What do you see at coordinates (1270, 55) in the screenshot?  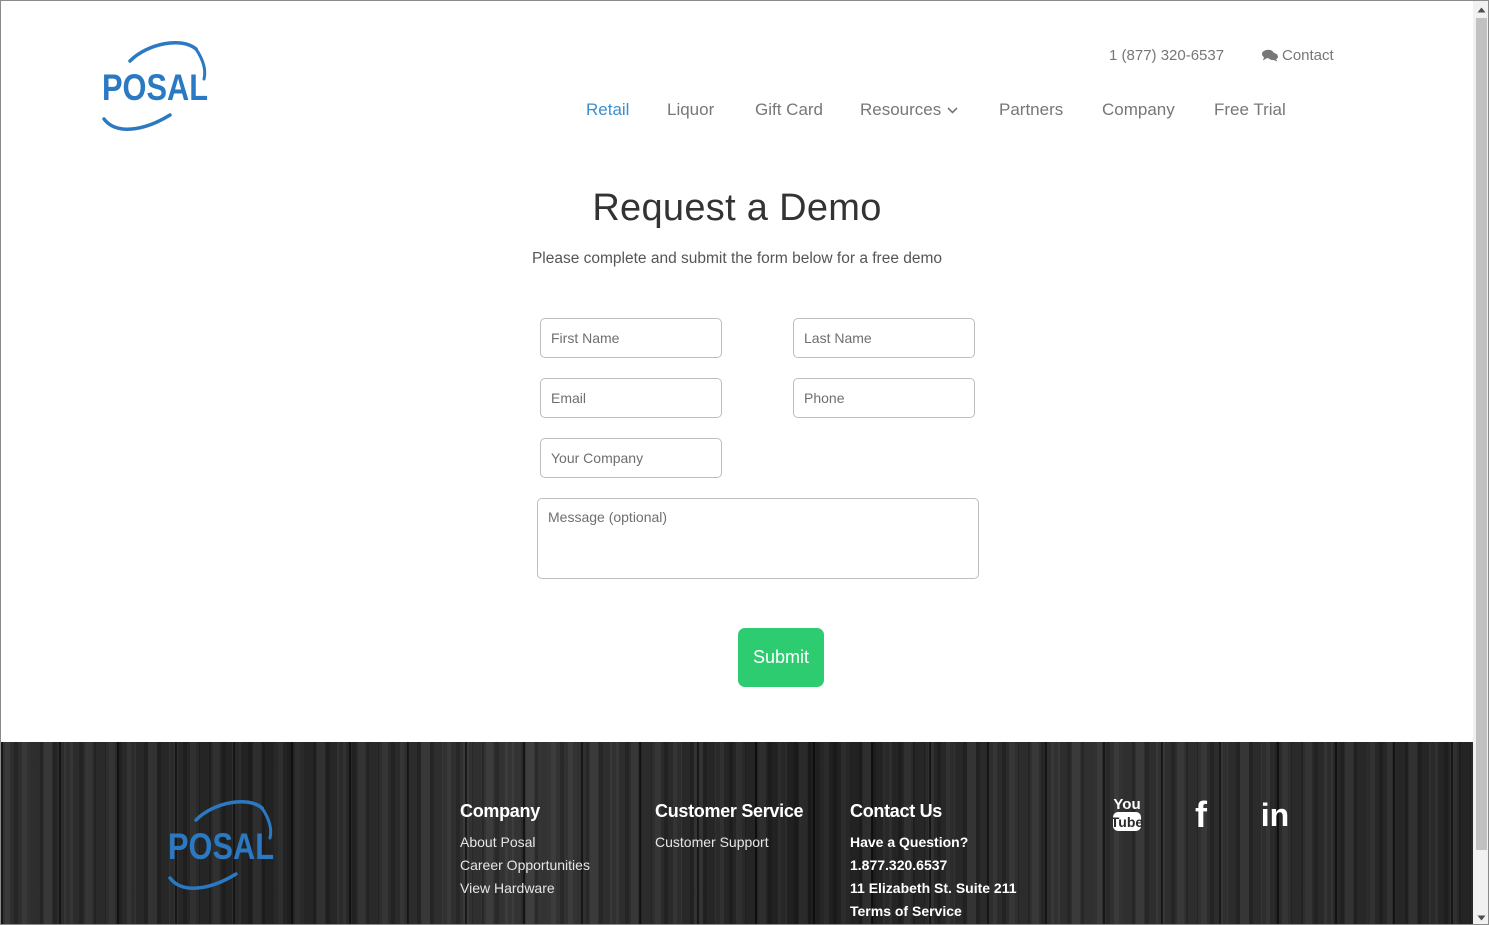 I see `chat-bubbles-icon` at bounding box center [1270, 55].